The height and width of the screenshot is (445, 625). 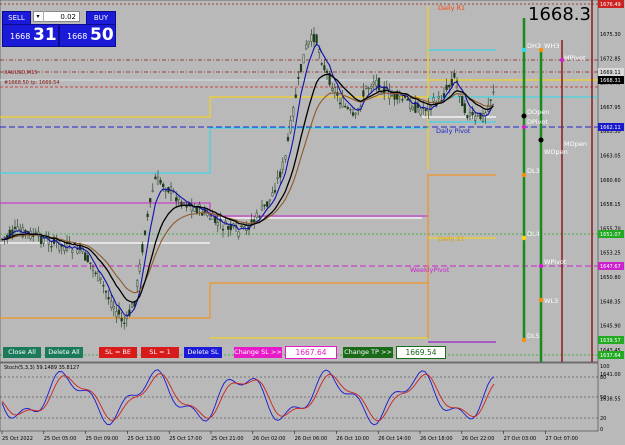 I want to click on sell-price-prefix: 1668, so click(x=20, y=36).